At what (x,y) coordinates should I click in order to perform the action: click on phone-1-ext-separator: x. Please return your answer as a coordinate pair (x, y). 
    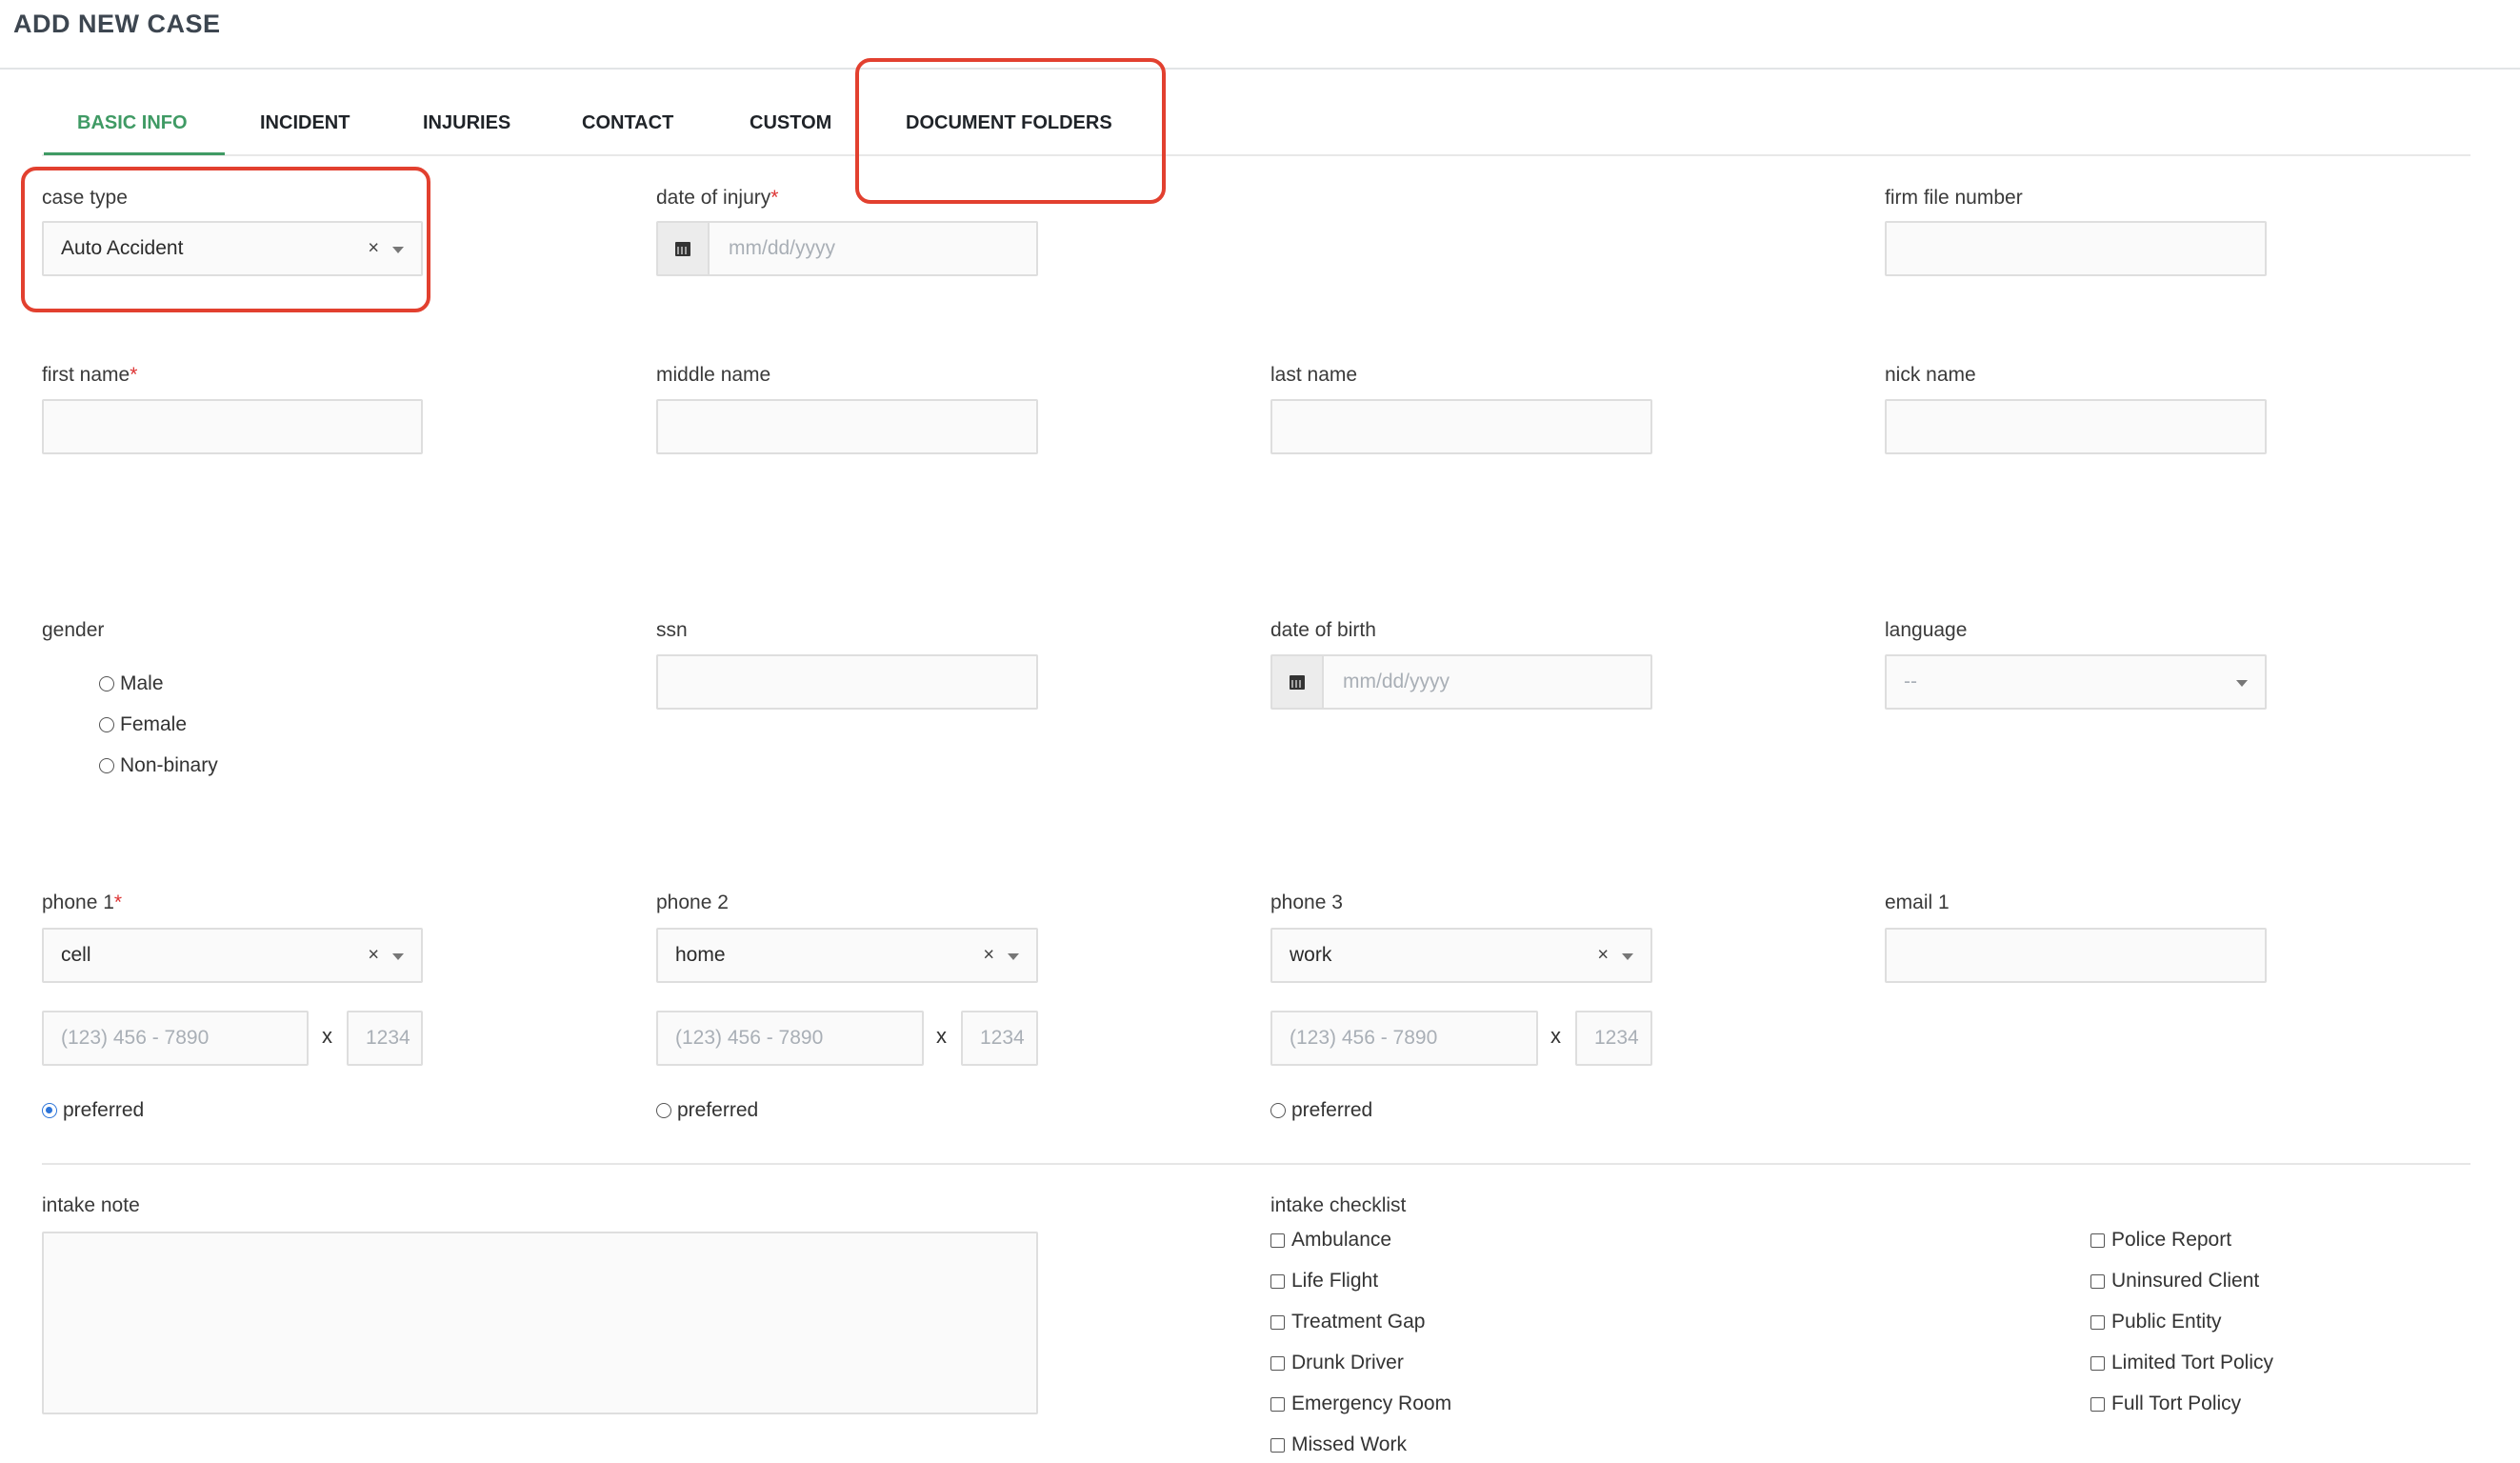
    Looking at the image, I should click on (327, 1036).